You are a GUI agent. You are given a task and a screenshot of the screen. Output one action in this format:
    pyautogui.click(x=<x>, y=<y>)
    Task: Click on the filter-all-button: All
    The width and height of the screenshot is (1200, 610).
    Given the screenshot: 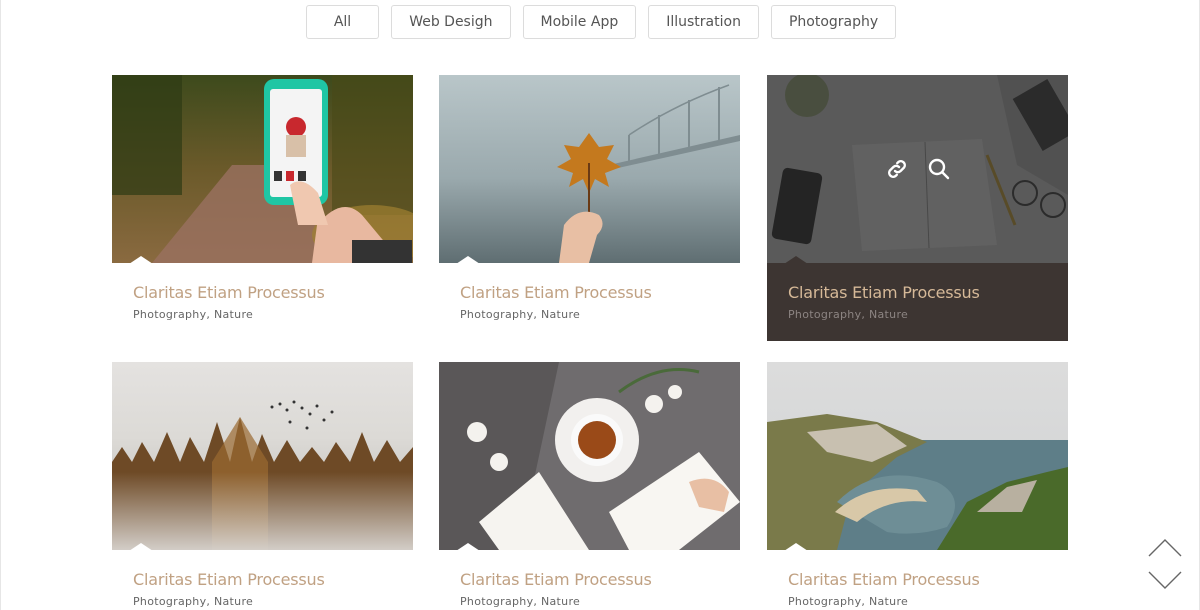 What is the action you would take?
    pyautogui.click(x=342, y=22)
    